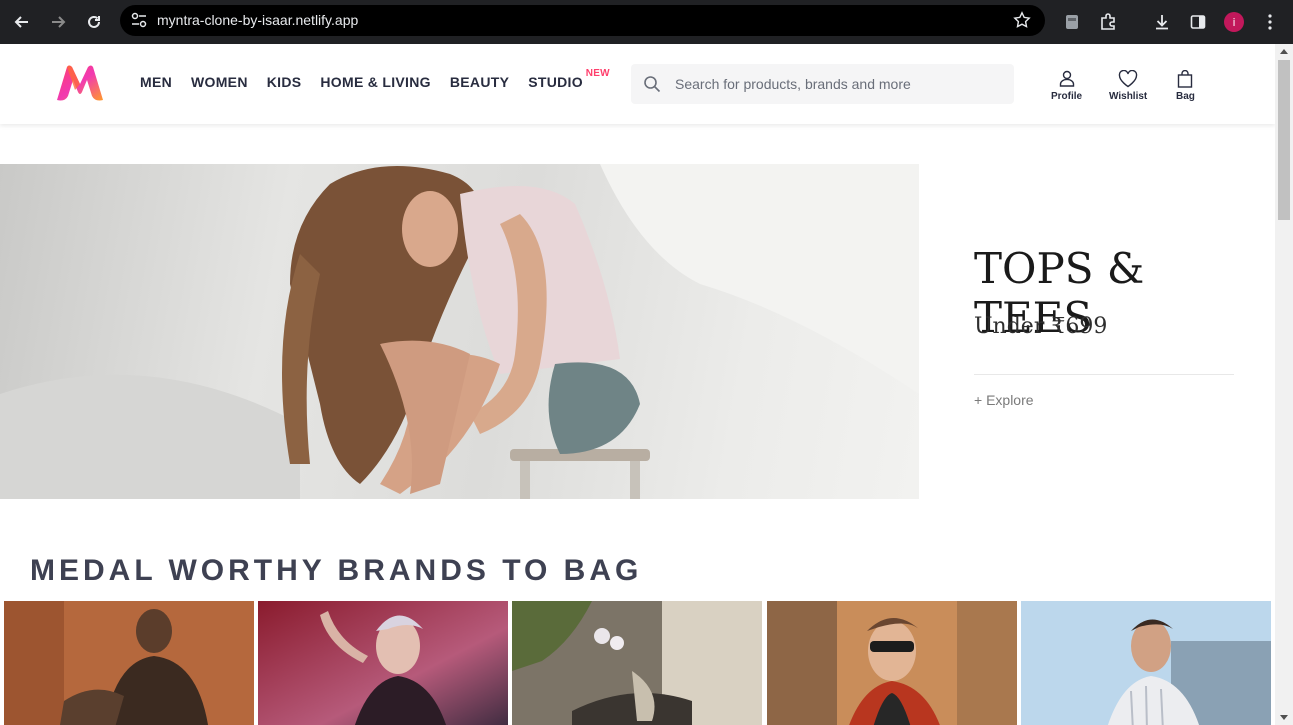  I want to click on search-box, so click(822, 84).